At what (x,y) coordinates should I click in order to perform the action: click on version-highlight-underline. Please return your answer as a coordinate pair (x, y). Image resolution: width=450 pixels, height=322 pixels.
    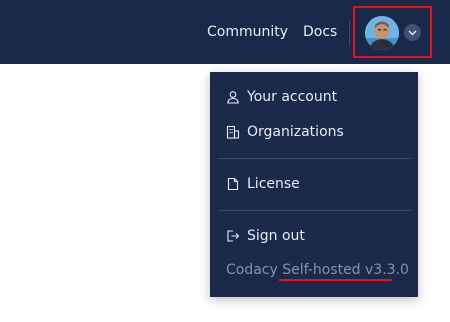
    Looking at the image, I should click on (335, 280).